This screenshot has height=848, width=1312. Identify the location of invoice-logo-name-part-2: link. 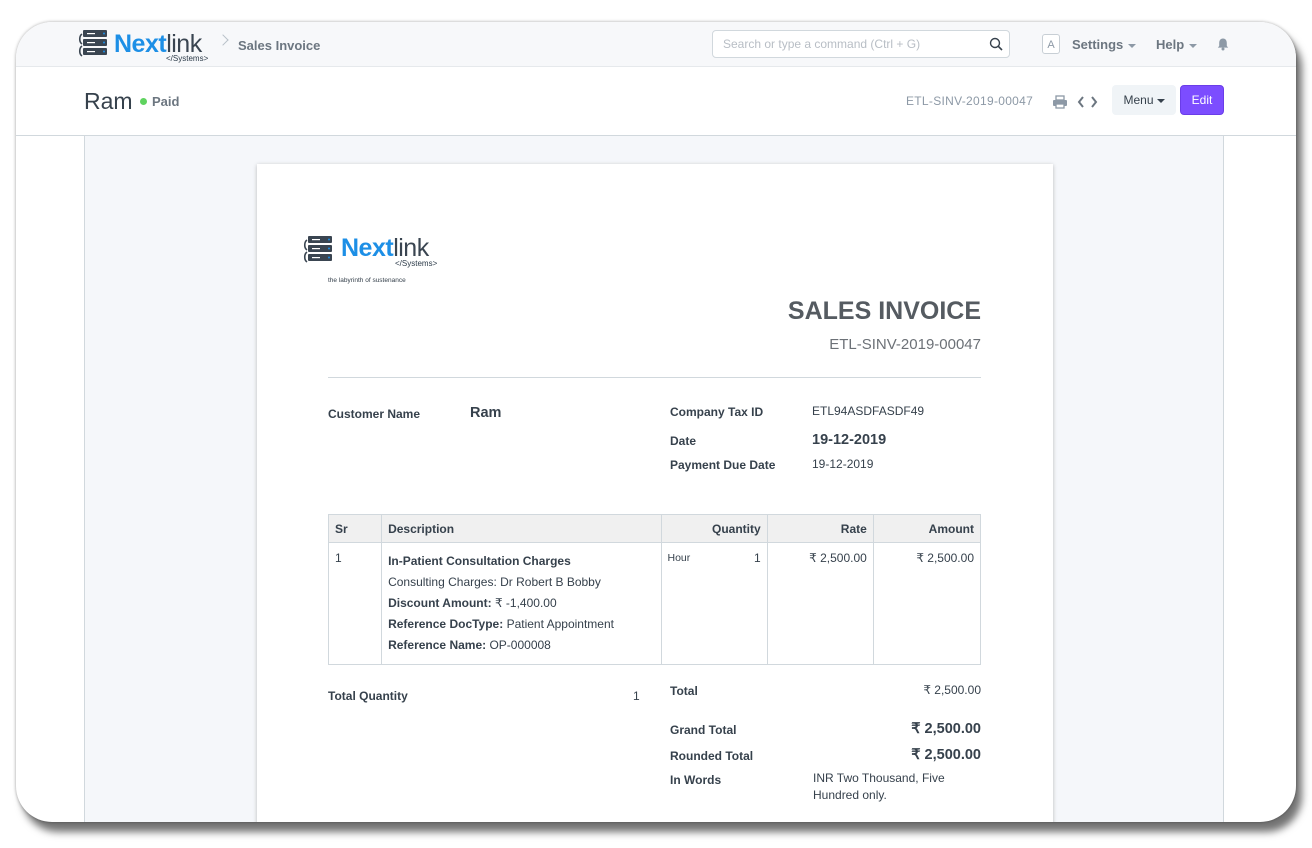
(411, 248).